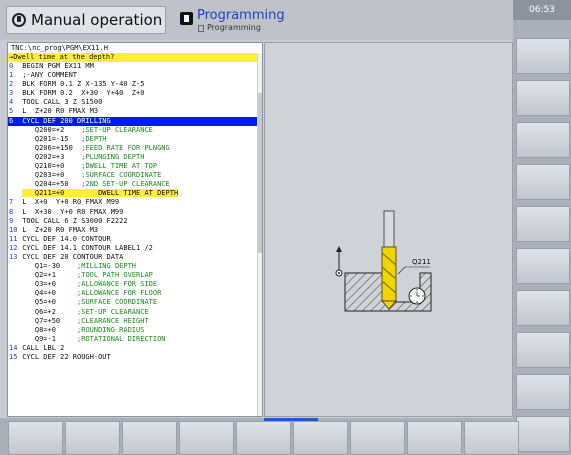  Describe the element at coordinates (135, 75) in the screenshot. I see `program-line: 1 ;-ANY COMMENT` at that location.